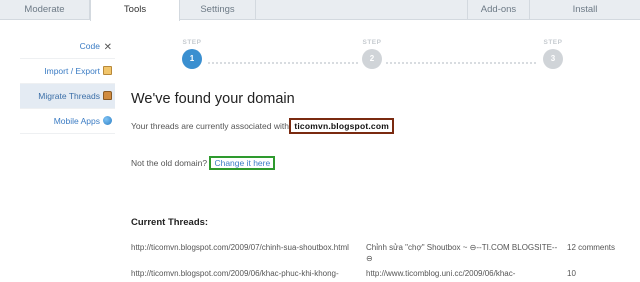 The image size is (640, 282). I want to click on sidebar-item-label: Migrate Threads, so click(69, 96).